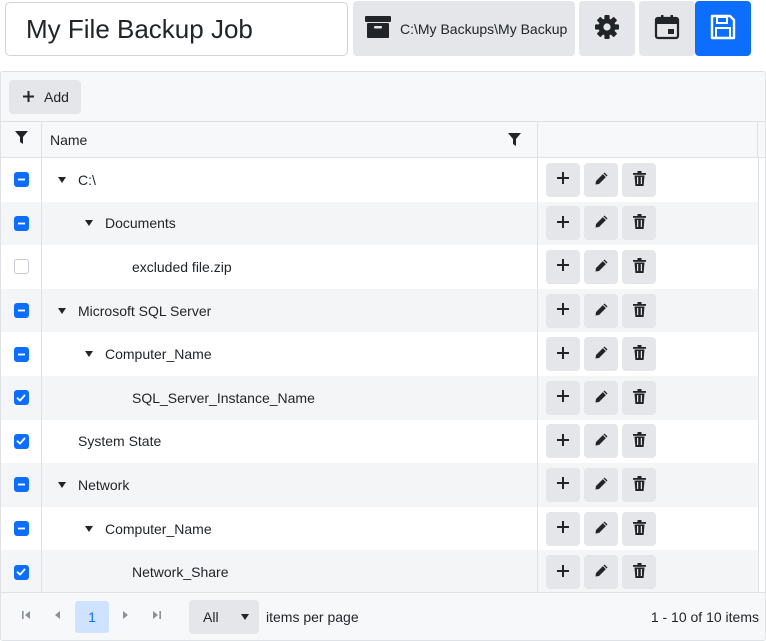 This screenshot has width=766, height=641. What do you see at coordinates (383, 97) in the screenshot?
I see `grid-toolbar: Add` at bounding box center [383, 97].